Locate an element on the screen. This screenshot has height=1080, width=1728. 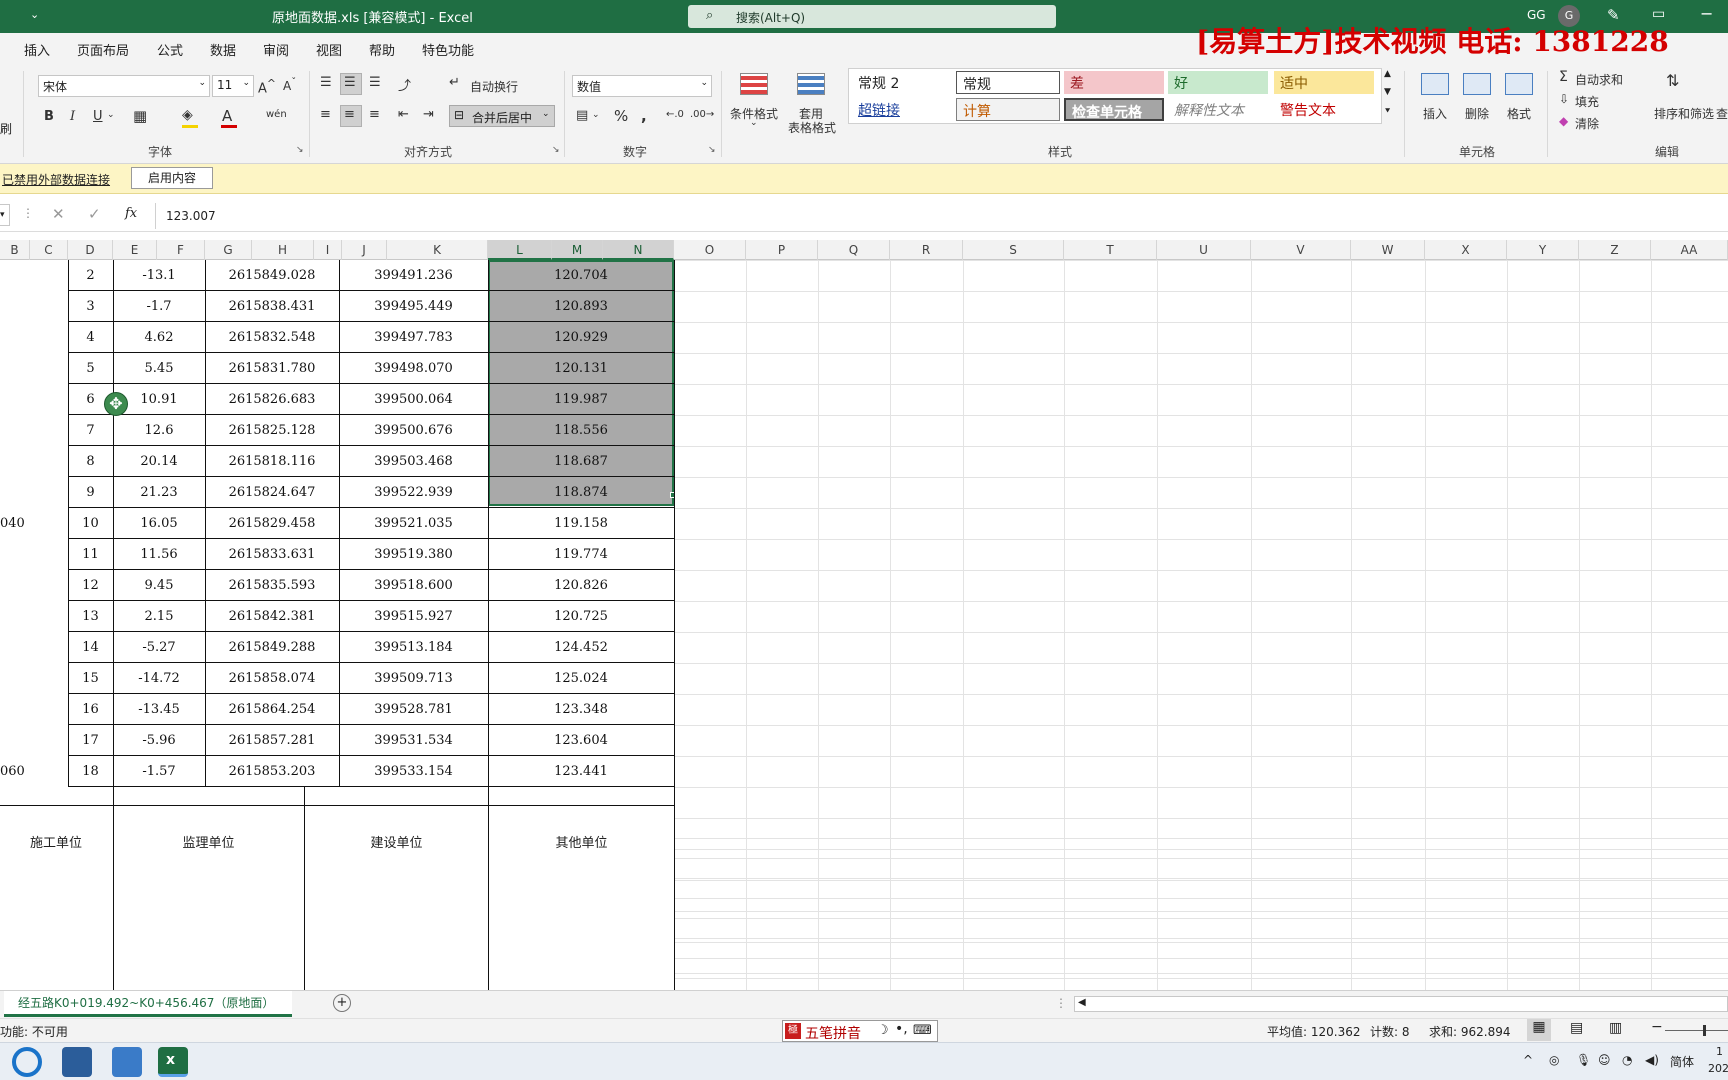
column-header: D is located at coordinates (90, 250).